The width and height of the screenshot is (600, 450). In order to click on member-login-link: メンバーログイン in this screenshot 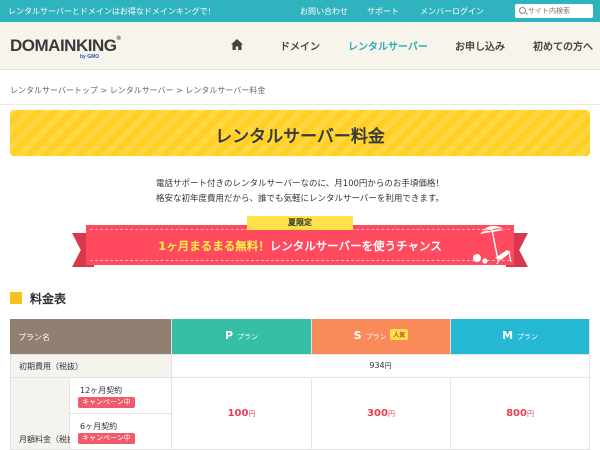, I will do `click(452, 11)`.